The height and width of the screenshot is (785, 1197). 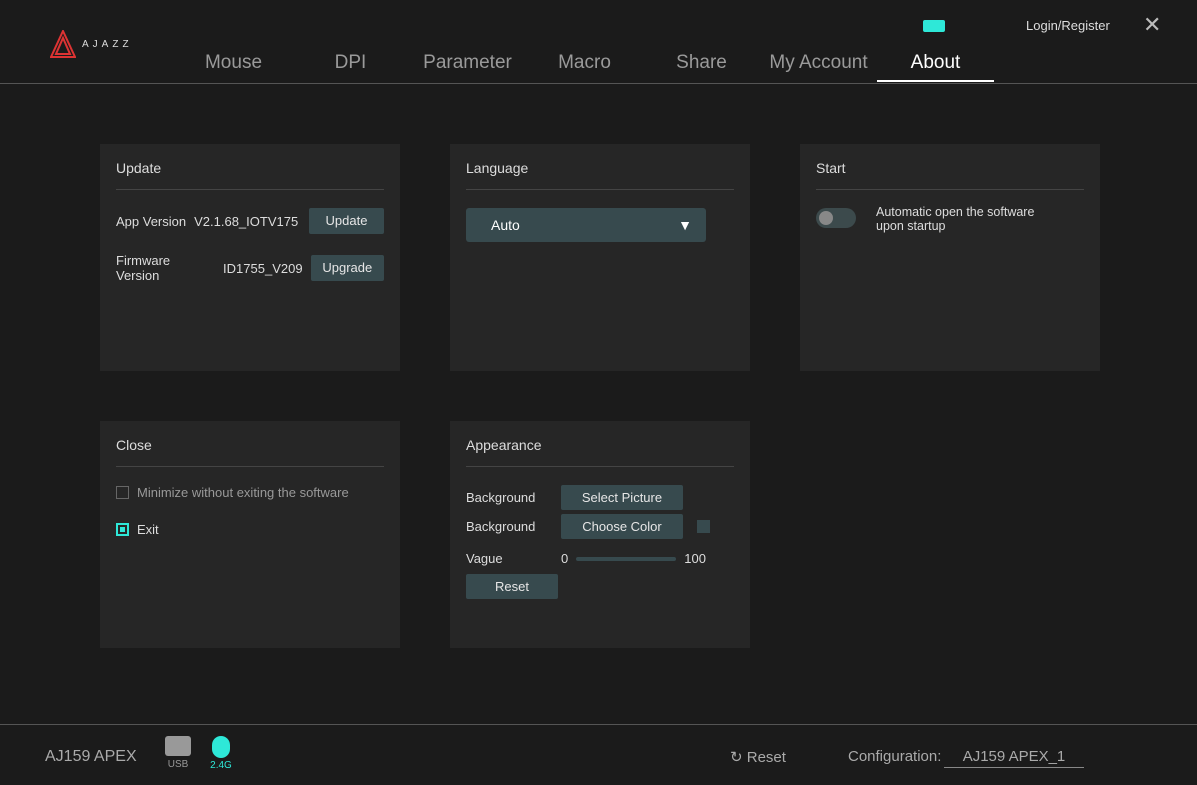 What do you see at coordinates (221, 765) in the screenshot?
I see `wireless-label: 2.4G` at bounding box center [221, 765].